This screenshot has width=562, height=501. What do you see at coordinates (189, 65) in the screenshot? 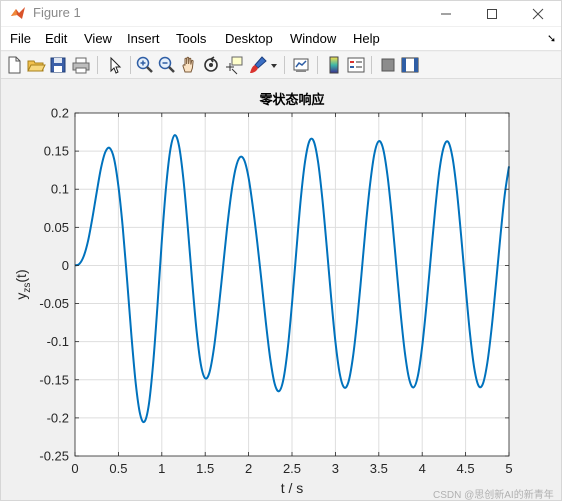
I see `pan-hand-icon` at bounding box center [189, 65].